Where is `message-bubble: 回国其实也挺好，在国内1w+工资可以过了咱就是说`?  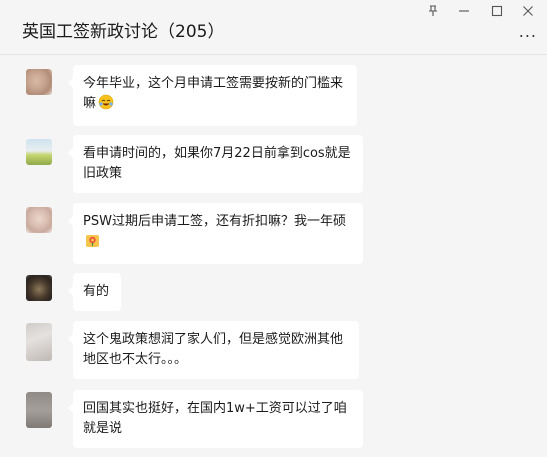 message-bubble: 回国其实也挺好，在国内1w+工资可以过了咱就是说 is located at coordinates (215, 419).